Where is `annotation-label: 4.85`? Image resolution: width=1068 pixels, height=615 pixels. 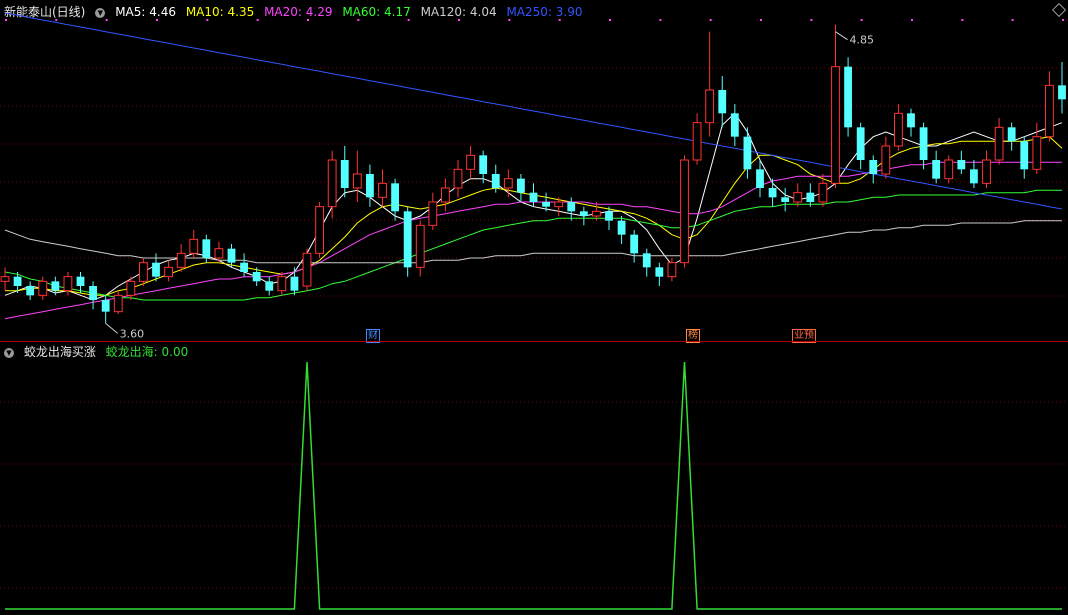 annotation-label: 4.85 is located at coordinates (862, 40).